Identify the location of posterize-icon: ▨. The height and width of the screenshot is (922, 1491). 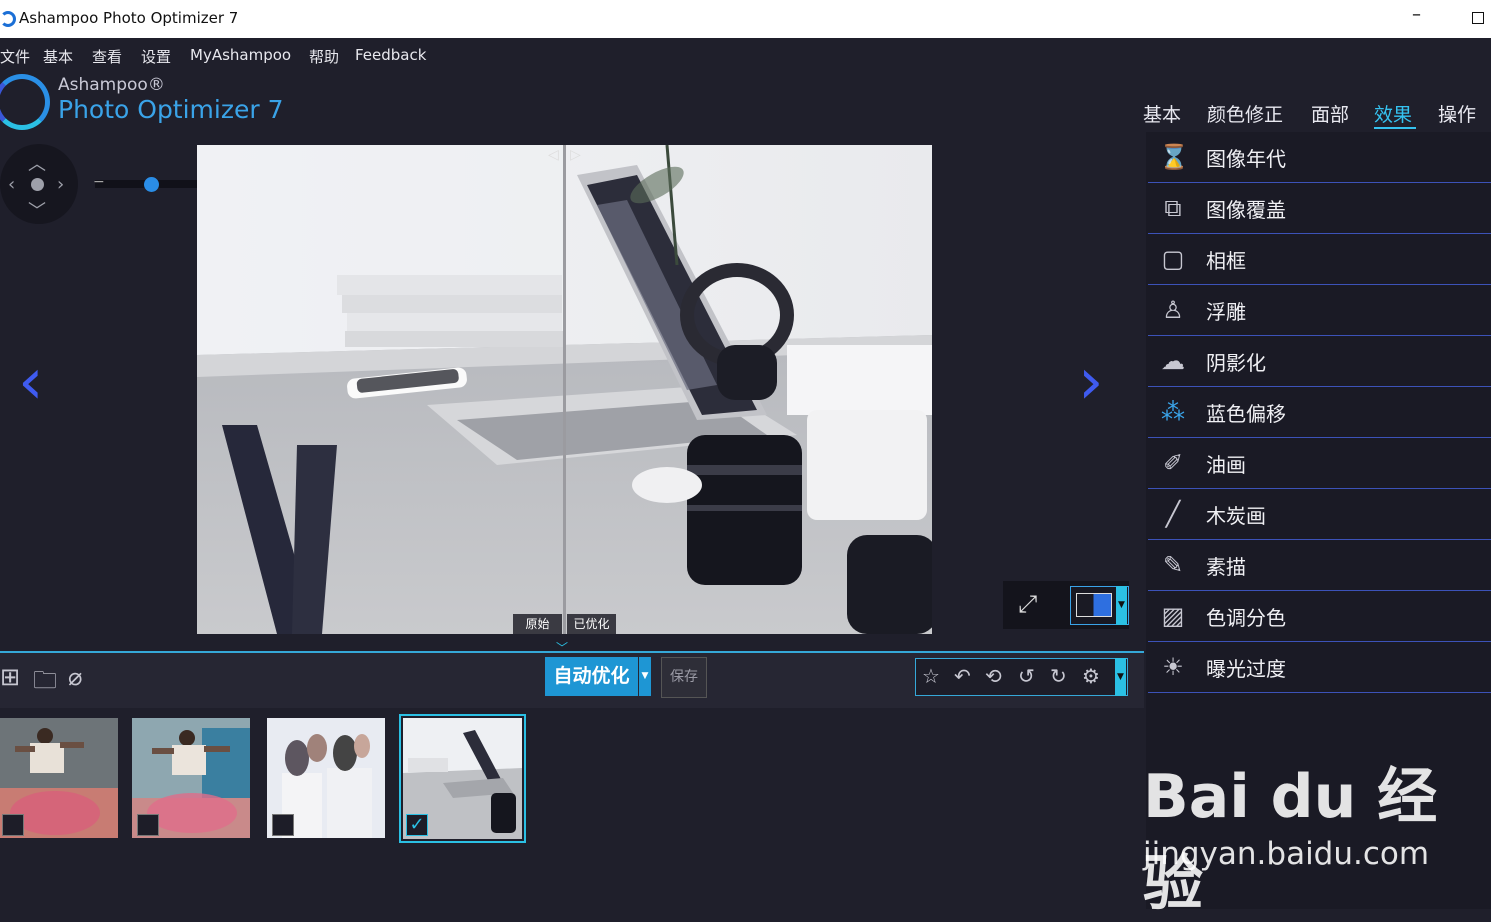
(1173, 616).